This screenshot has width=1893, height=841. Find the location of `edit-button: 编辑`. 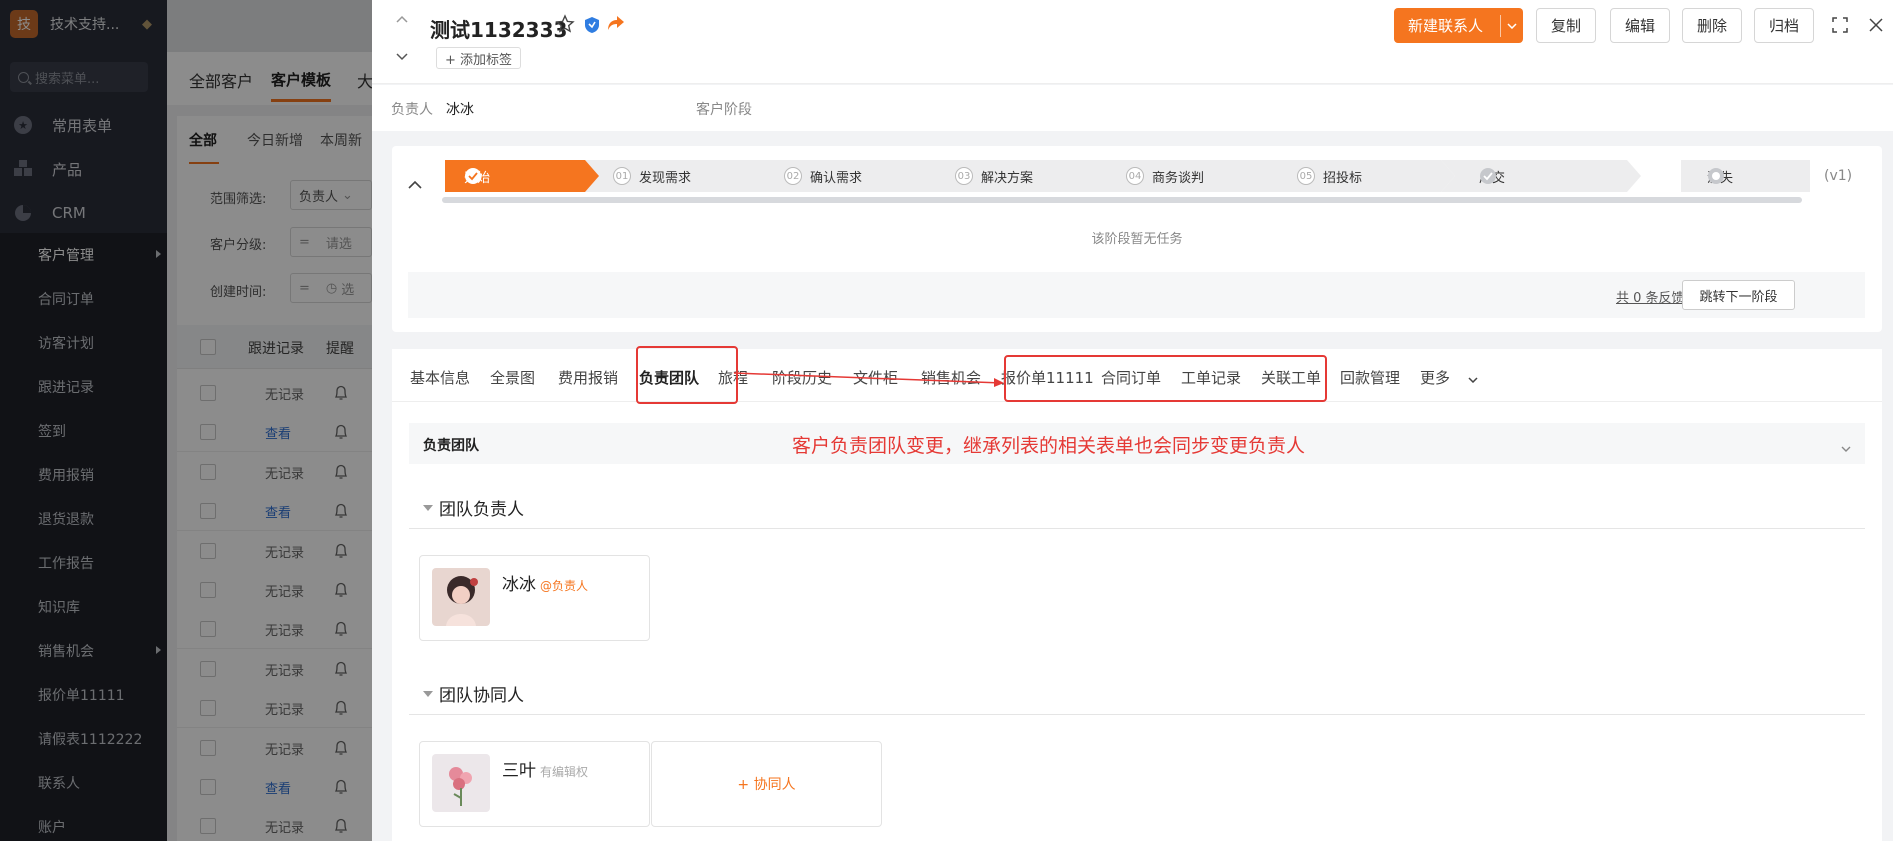

edit-button: 编辑 is located at coordinates (1640, 25).